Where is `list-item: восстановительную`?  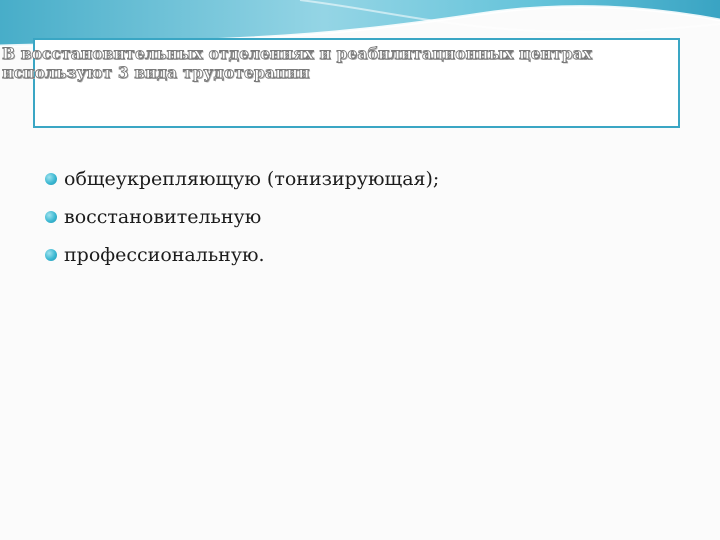 list-item: восстановительную is located at coordinates (242, 217).